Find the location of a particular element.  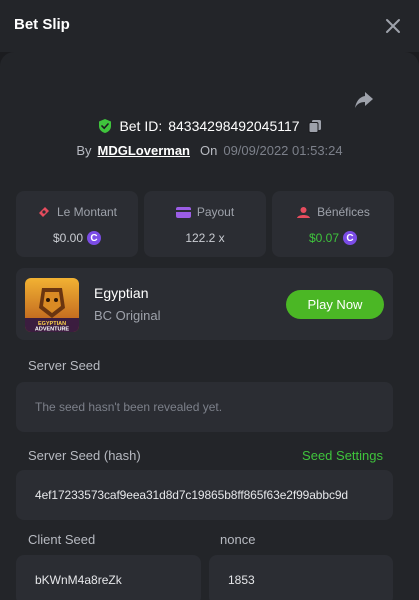

bet-id-label: Bet ID: is located at coordinates (141, 126).